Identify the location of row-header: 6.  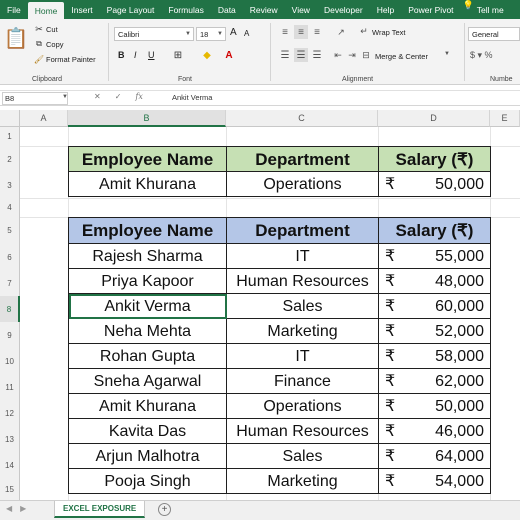
(10, 257).